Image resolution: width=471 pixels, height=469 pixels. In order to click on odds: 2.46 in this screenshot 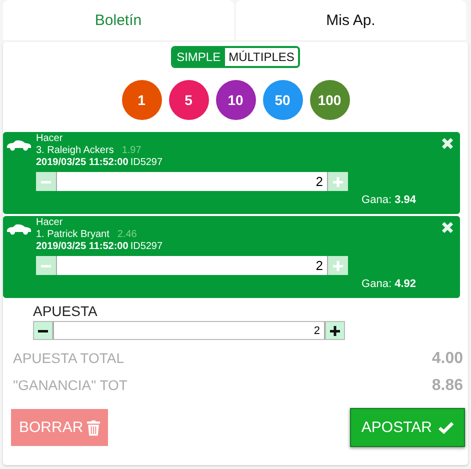, I will do `click(127, 235)`.